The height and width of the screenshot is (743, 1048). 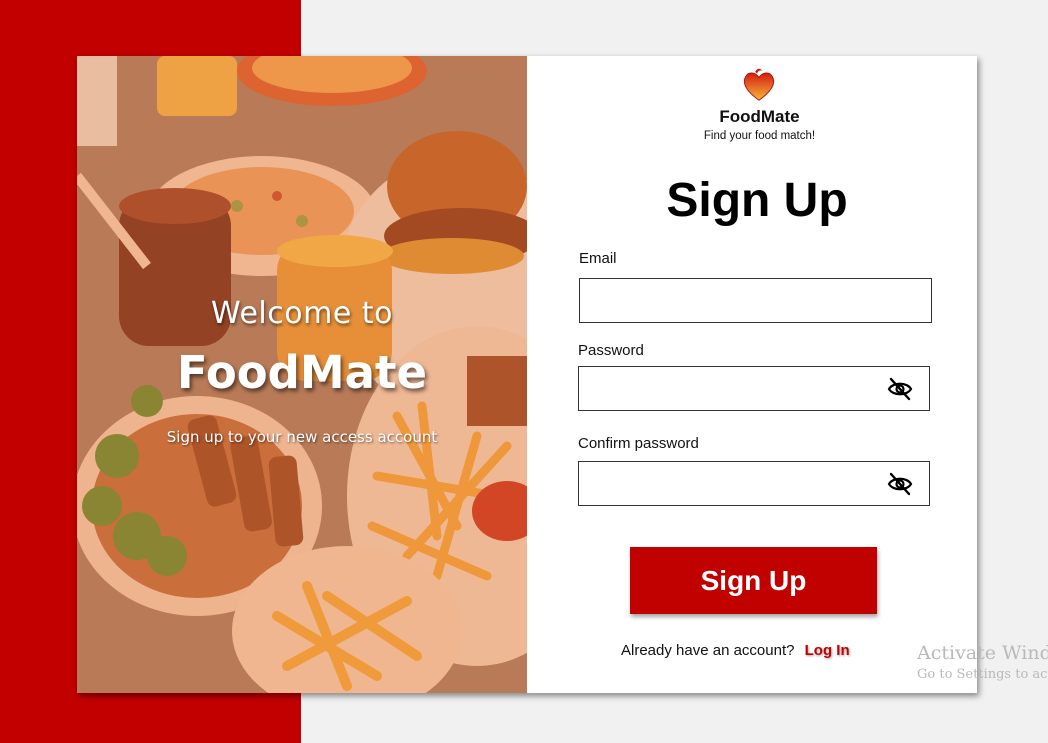 I want to click on confirm-password-label: Confirm password, so click(x=638, y=443).